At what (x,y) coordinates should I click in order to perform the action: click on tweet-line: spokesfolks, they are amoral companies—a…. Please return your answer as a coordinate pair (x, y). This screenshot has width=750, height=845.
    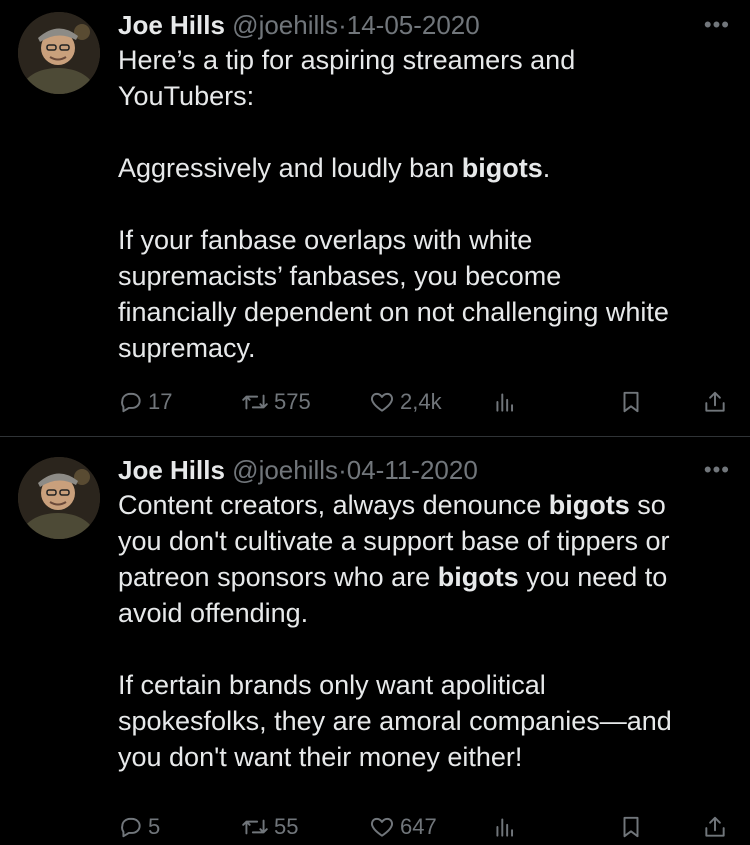
    Looking at the image, I should click on (423, 721).